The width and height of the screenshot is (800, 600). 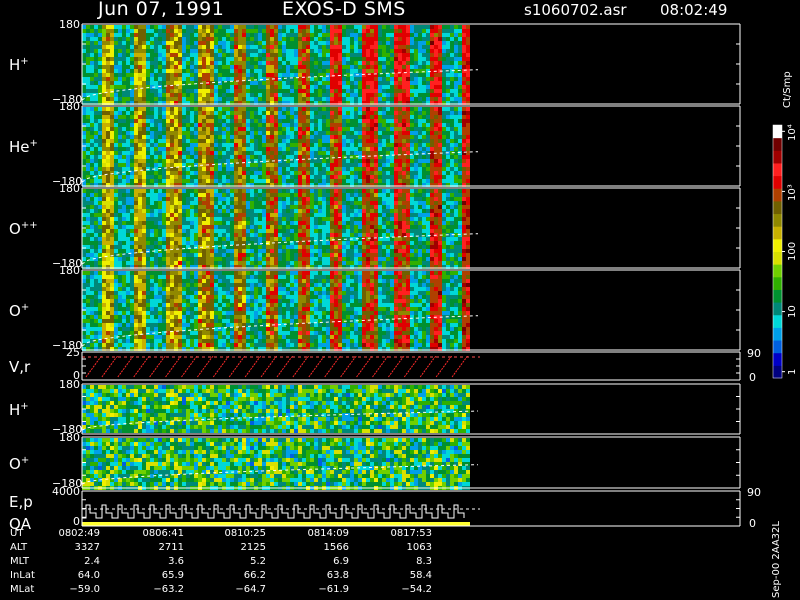 What do you see at coordinates (254, 575) in the screenshot?
I see `footer-value-inlat: 66.2` at bounding box center [254, 575].